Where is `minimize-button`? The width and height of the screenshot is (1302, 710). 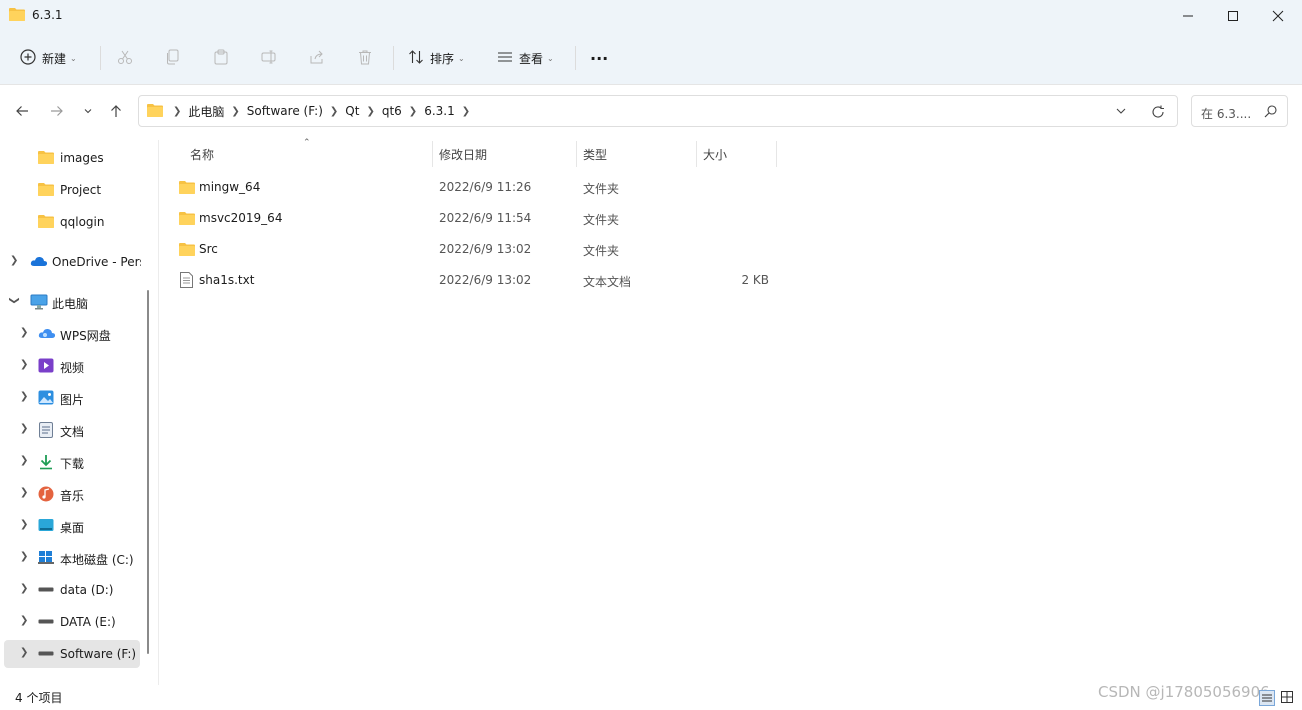 minimize-button is located at coordinates (1188, 16).